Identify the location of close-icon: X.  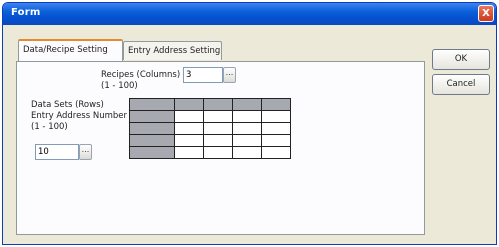
(486, 13).